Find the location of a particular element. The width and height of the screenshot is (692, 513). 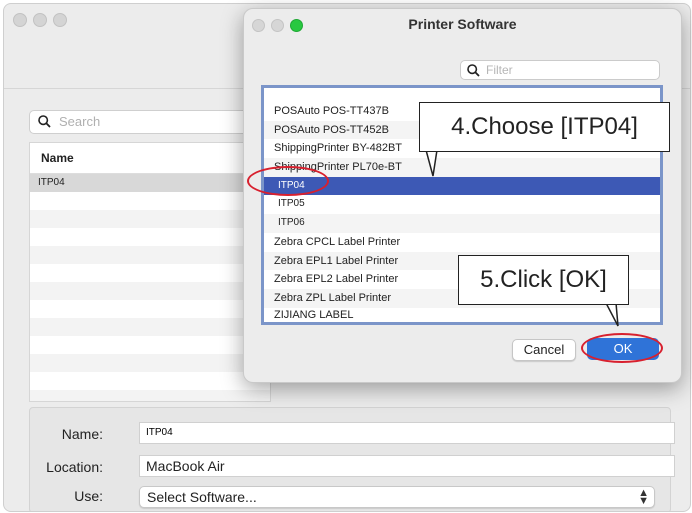

callout-joints is located at coordinates (524, 226).